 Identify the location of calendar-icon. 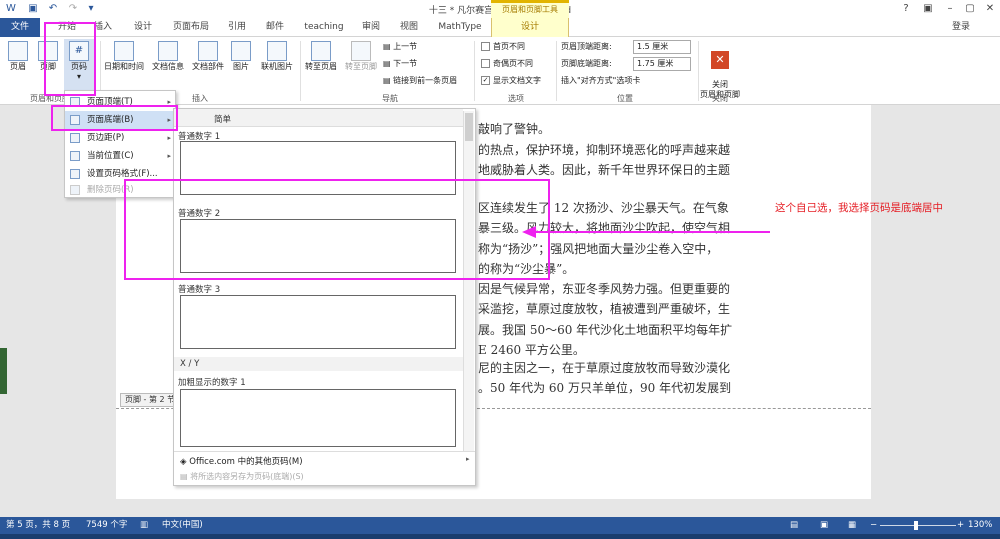
(124, 51).